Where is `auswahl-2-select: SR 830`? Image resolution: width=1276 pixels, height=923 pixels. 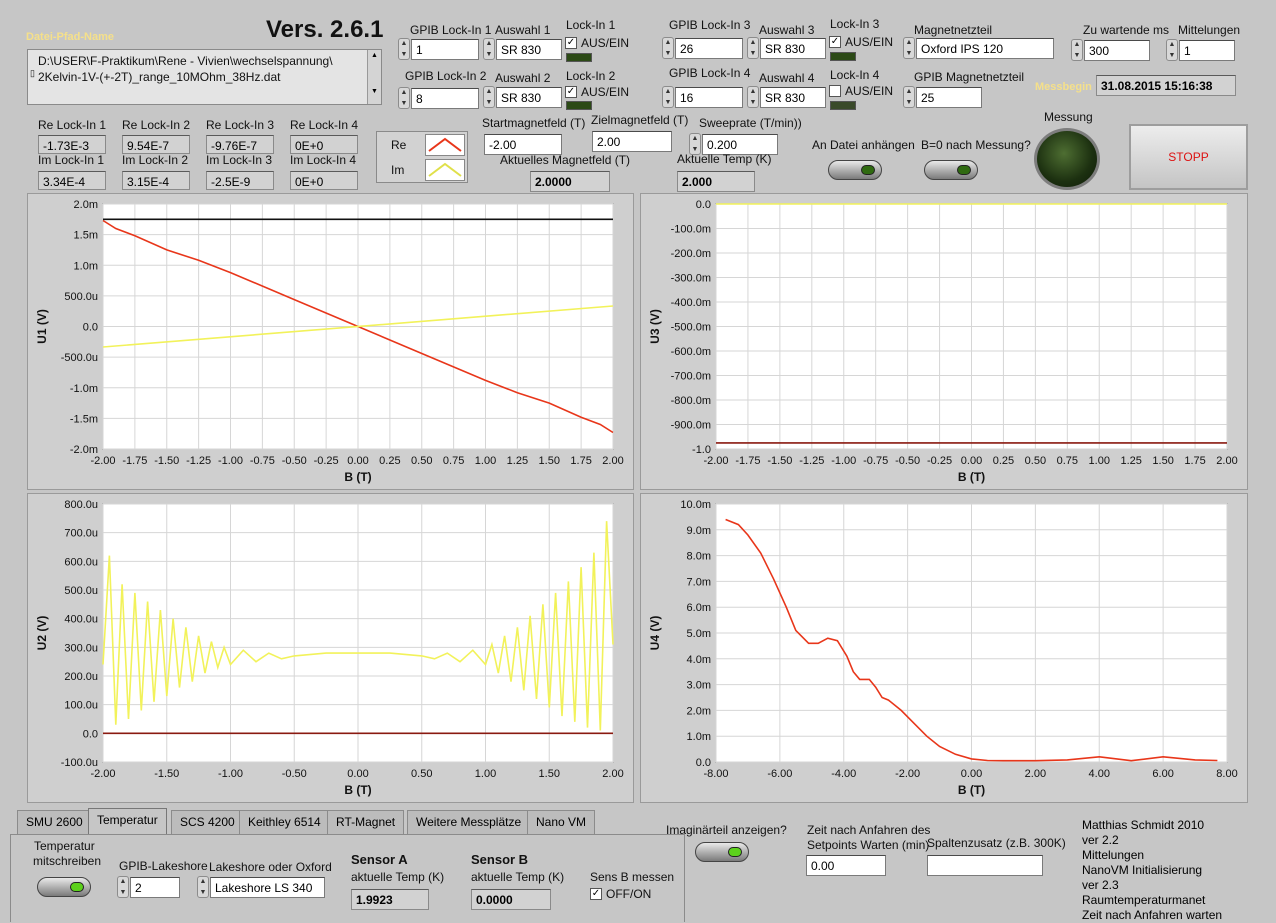 auswahl-2-select: SR 830 is located at coordinates (529, 97).